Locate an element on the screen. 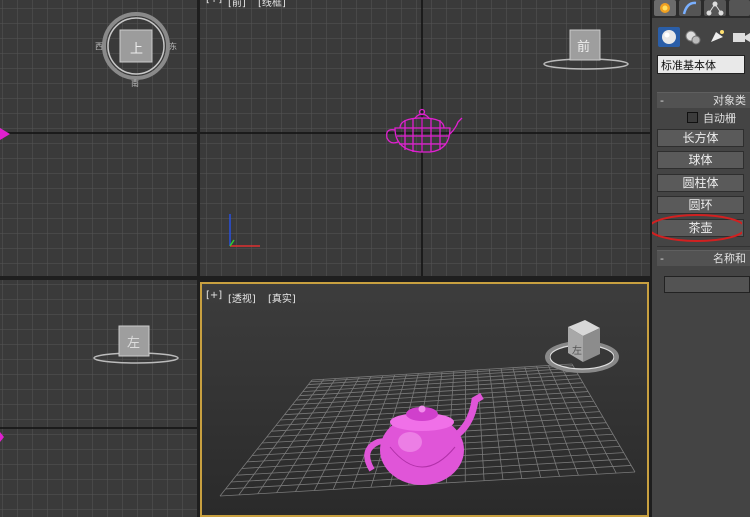  viewport-persp-label-shading: [真实] is located at coordinates (282, 297).